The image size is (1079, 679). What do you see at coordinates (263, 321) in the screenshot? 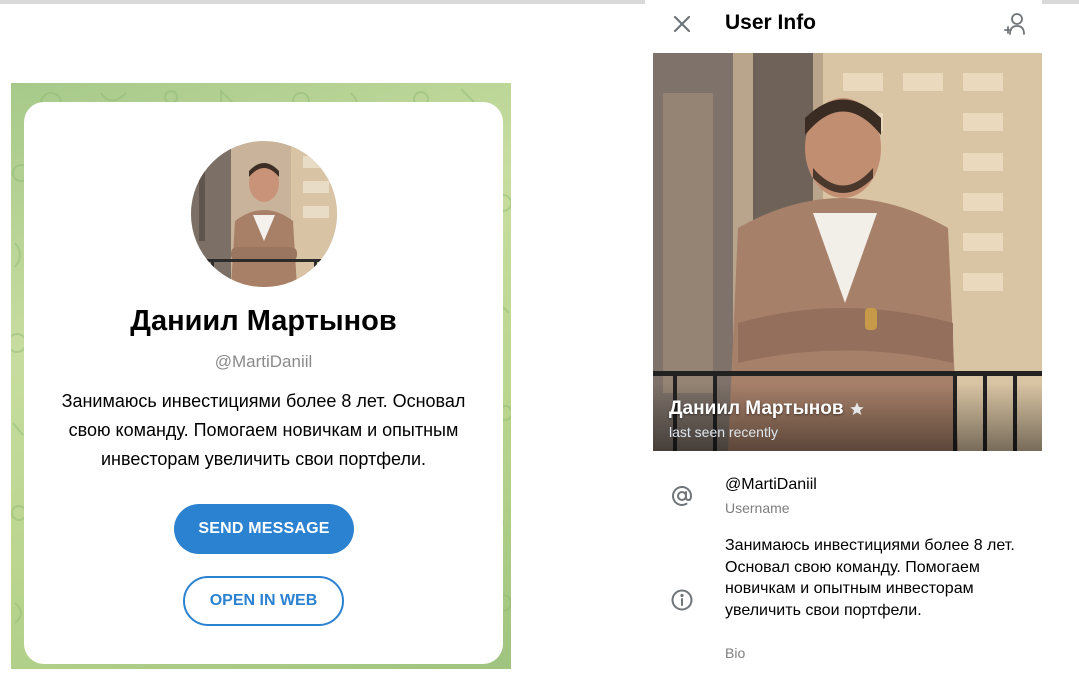
I see `profile-name: Даниил Мартынов` at bounding box center [263, 321].